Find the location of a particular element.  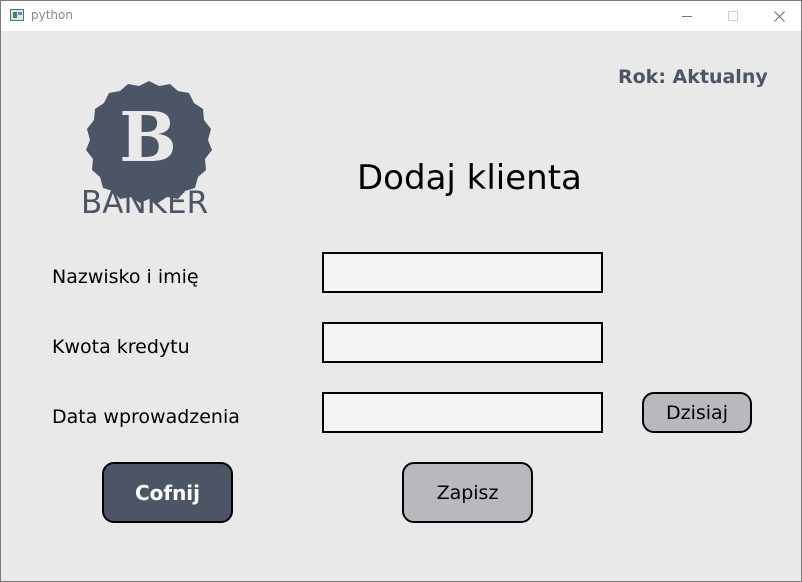

close-button is located at coordinates (779, 16).